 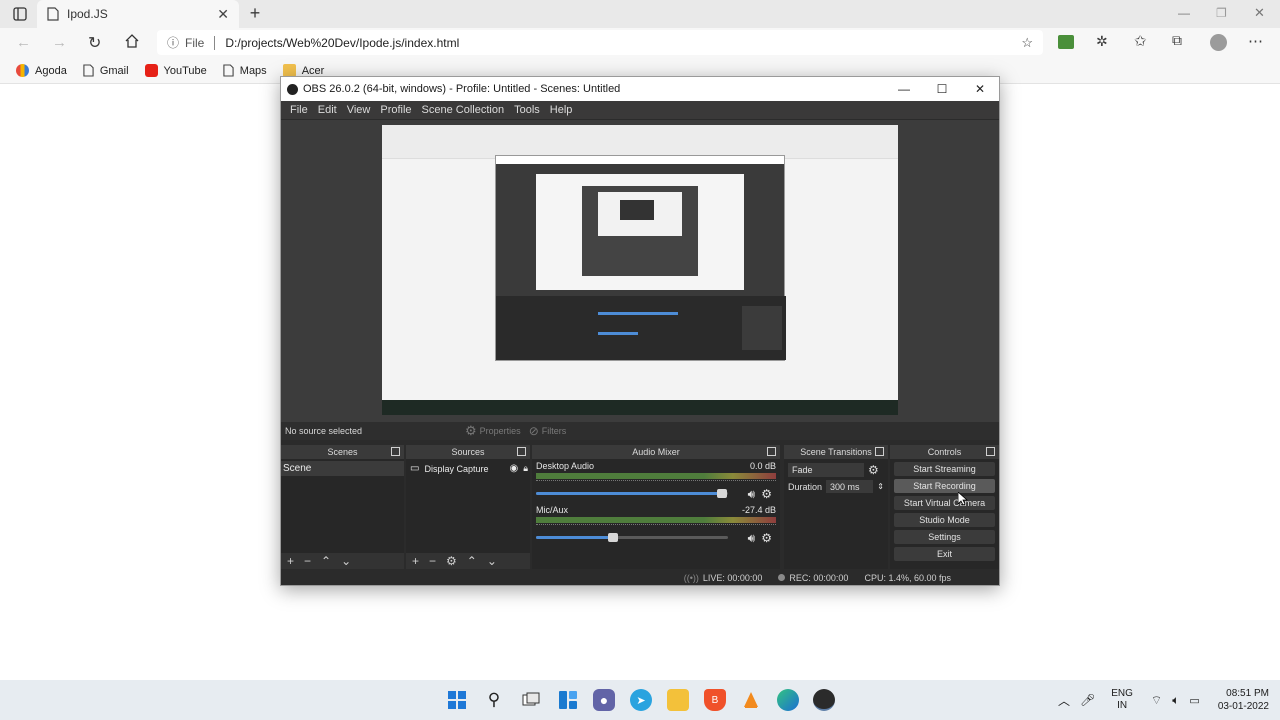 I want to click on start-icon, so click(x=457, y=700).